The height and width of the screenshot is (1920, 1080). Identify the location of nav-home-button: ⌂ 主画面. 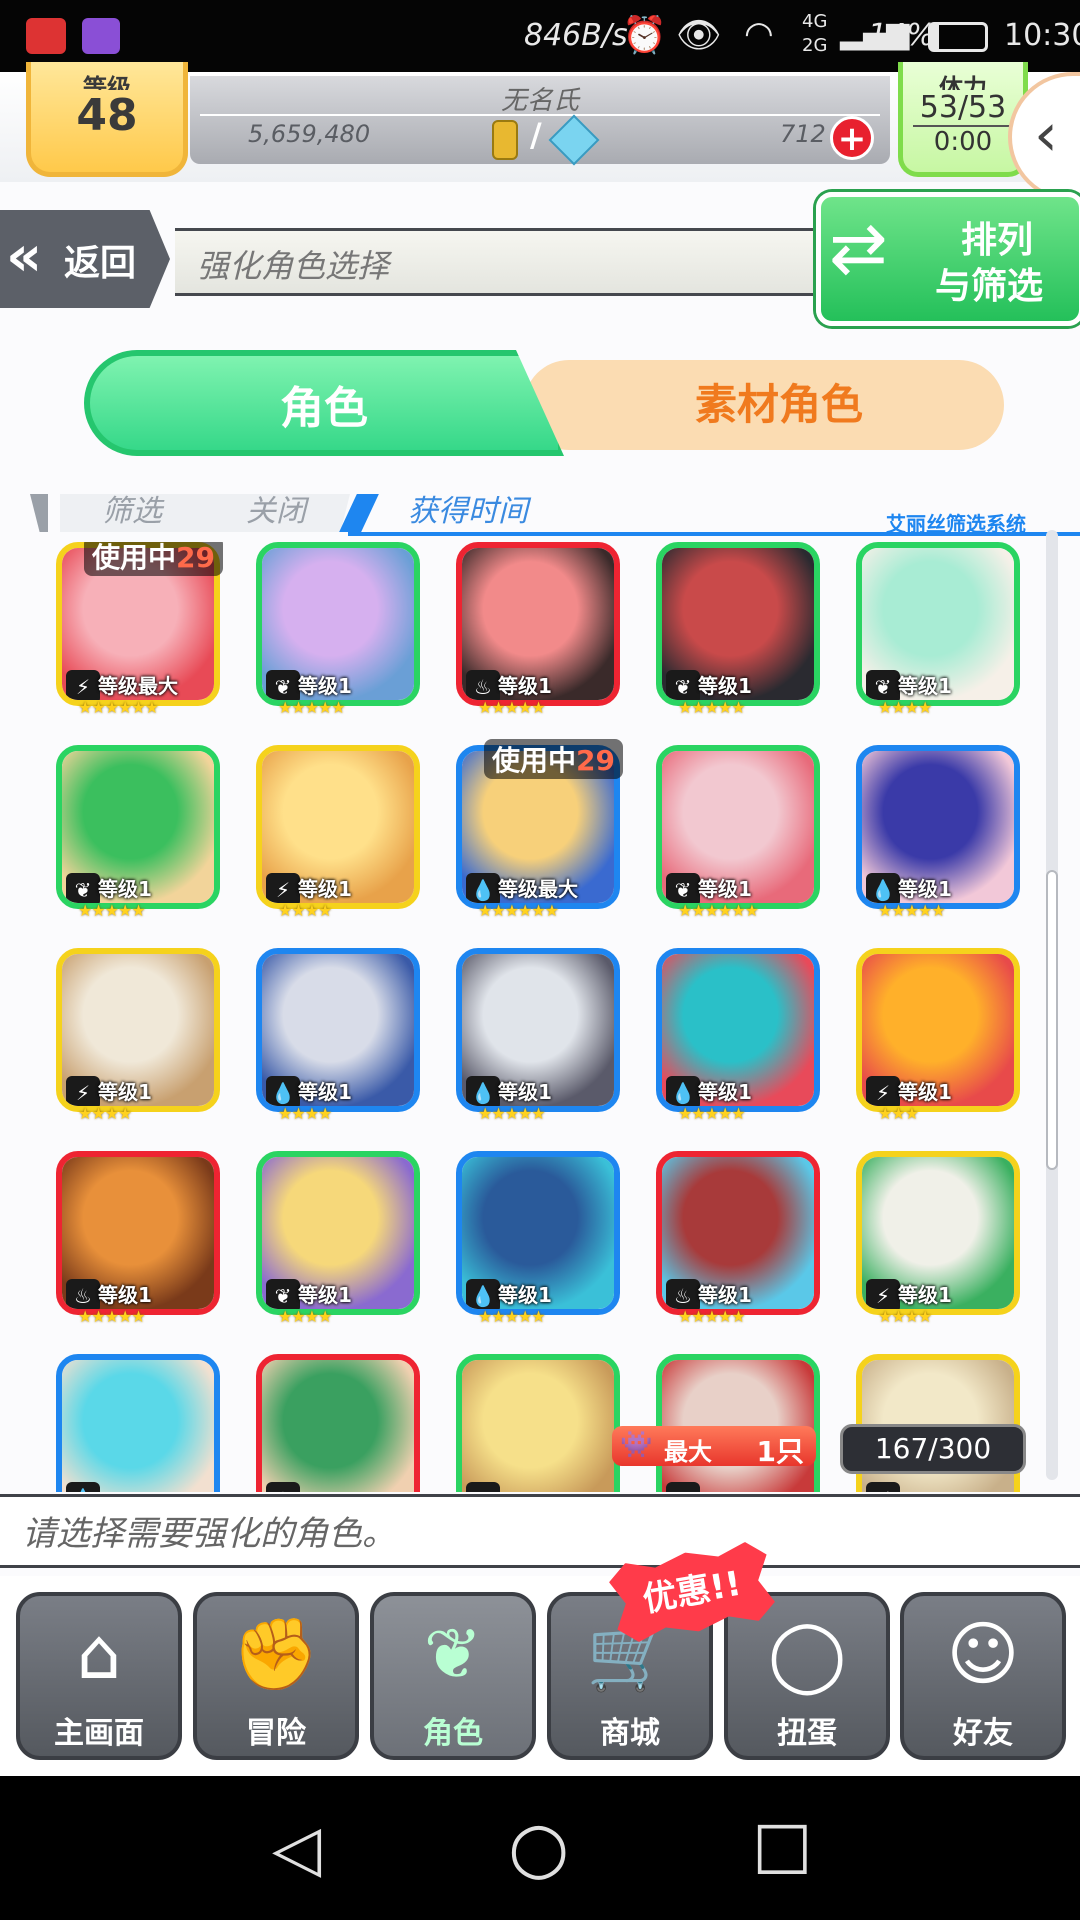
(99, 1676).